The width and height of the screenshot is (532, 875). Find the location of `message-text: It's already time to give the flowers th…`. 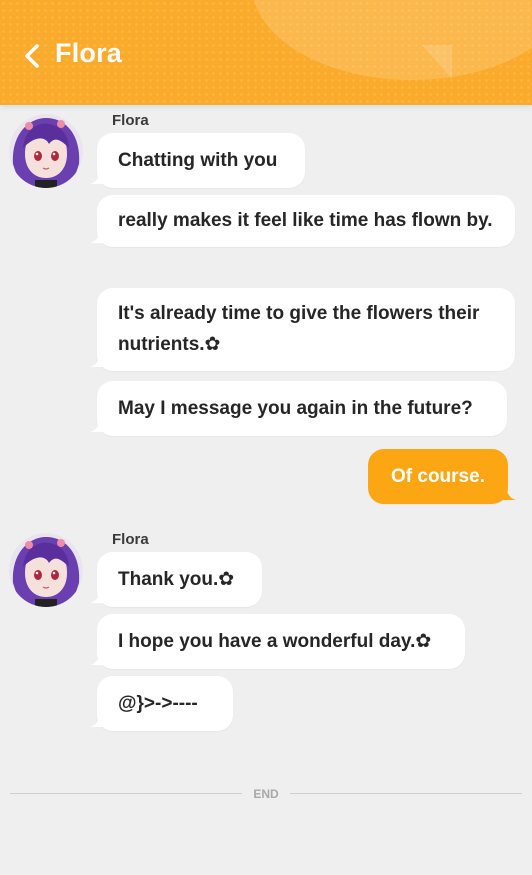

message-text: It's already time to give the flowers th… is located at coordinates (299, 329).